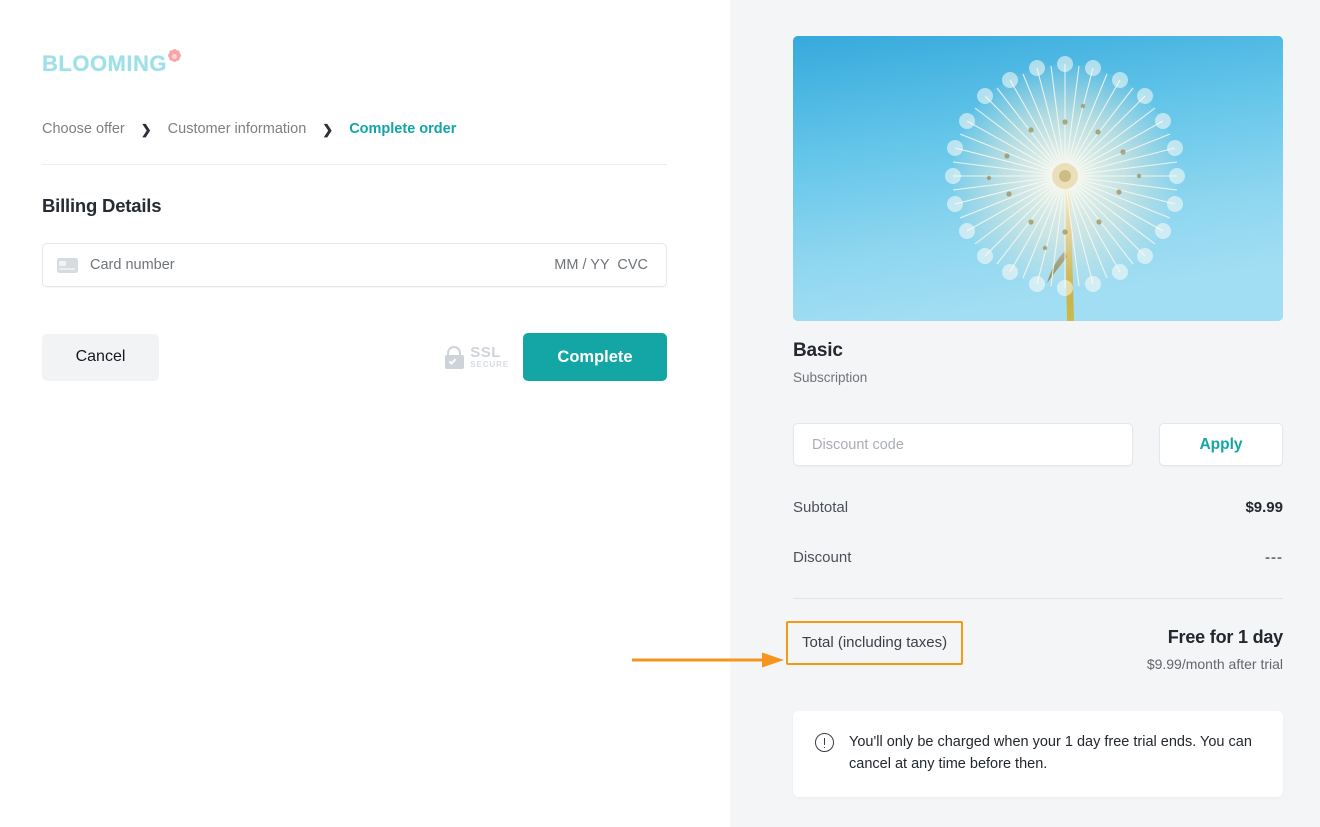  Describe the element at coordinates (1038, 178) in the screenshot. I see `product-hero-image` at that location.